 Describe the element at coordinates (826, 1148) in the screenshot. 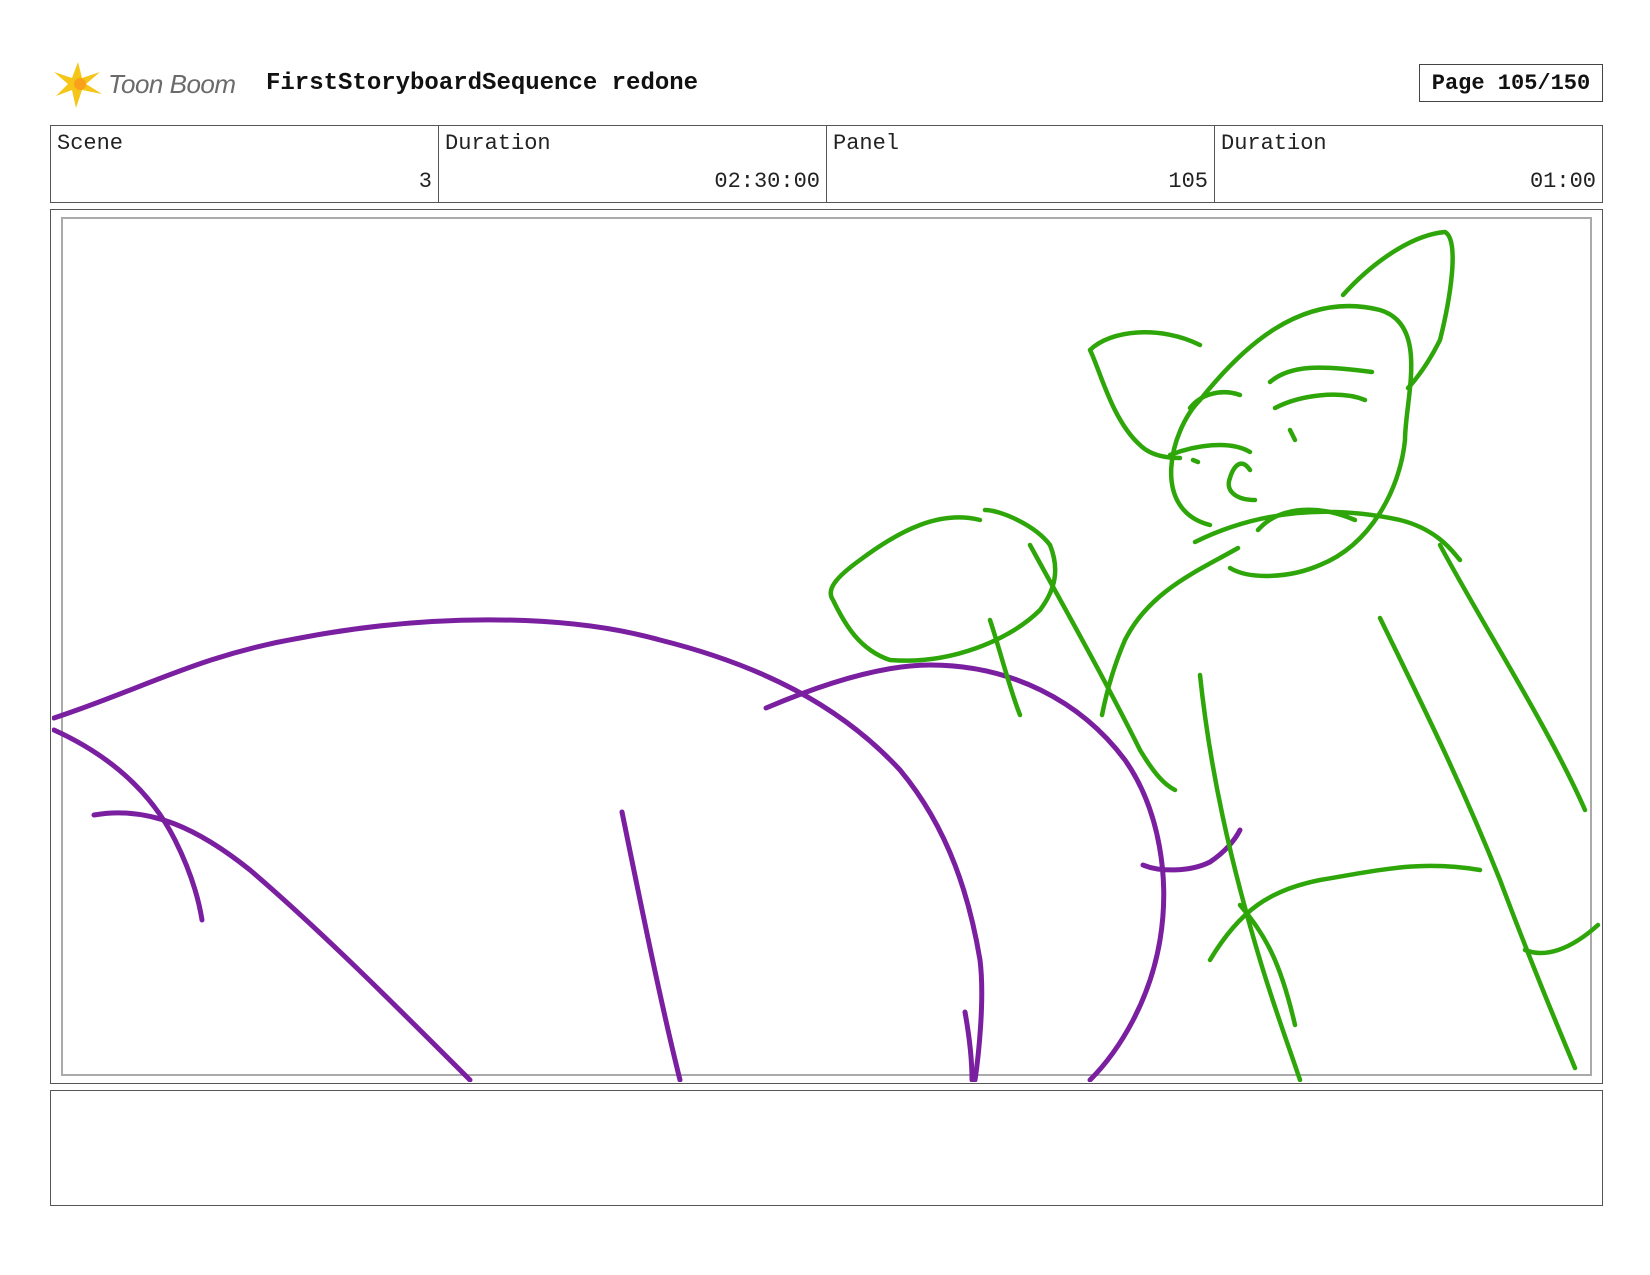

I see `panel-notes-box` at that location.